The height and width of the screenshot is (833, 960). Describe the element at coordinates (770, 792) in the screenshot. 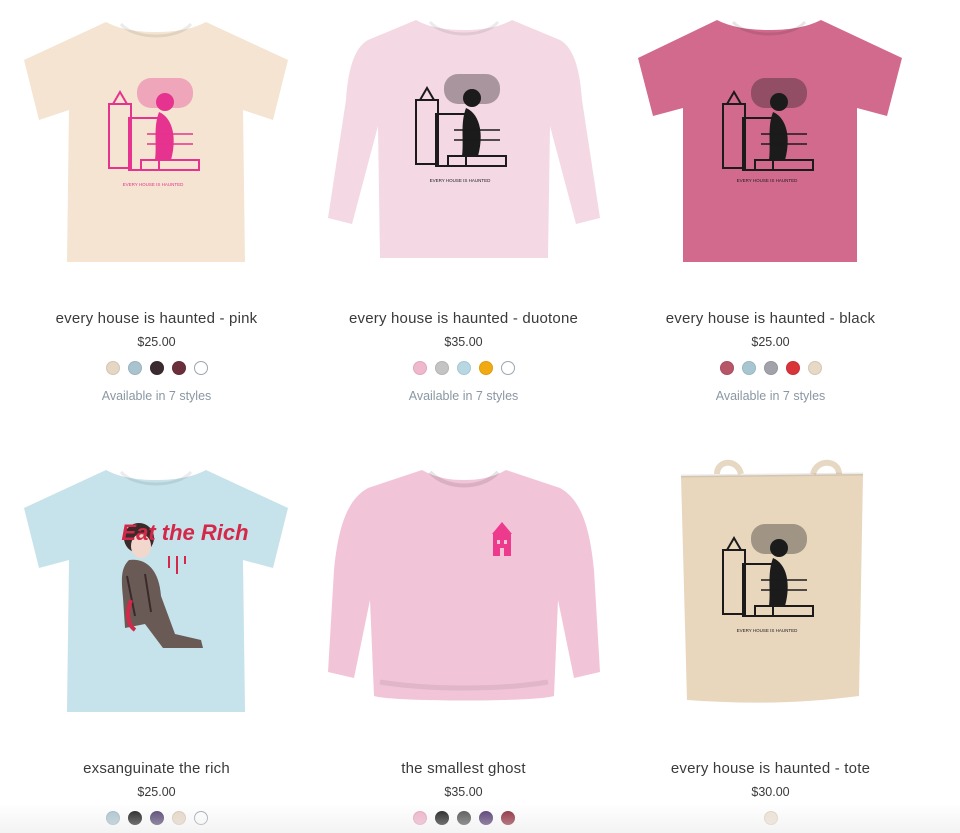

I see `product-price: $30.00` at that location.